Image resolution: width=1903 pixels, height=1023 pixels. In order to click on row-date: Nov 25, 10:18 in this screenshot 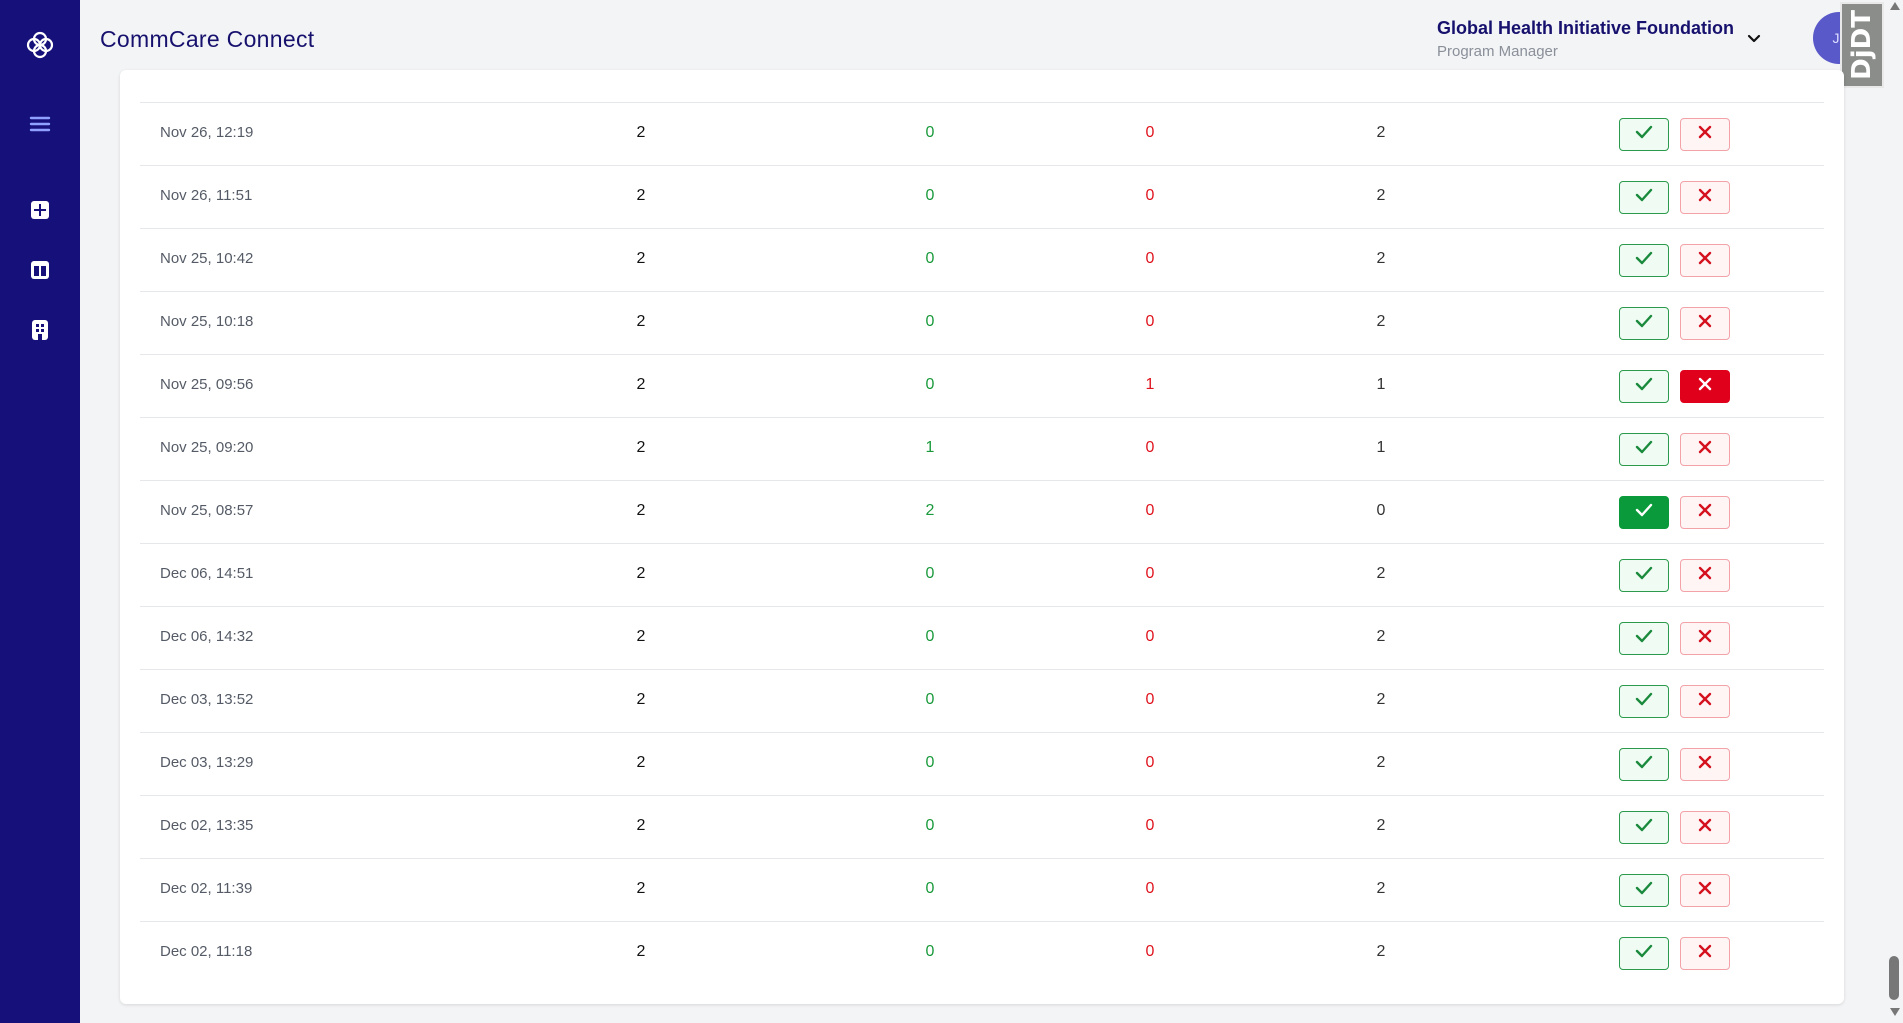, I will do `click(207, 321)`.